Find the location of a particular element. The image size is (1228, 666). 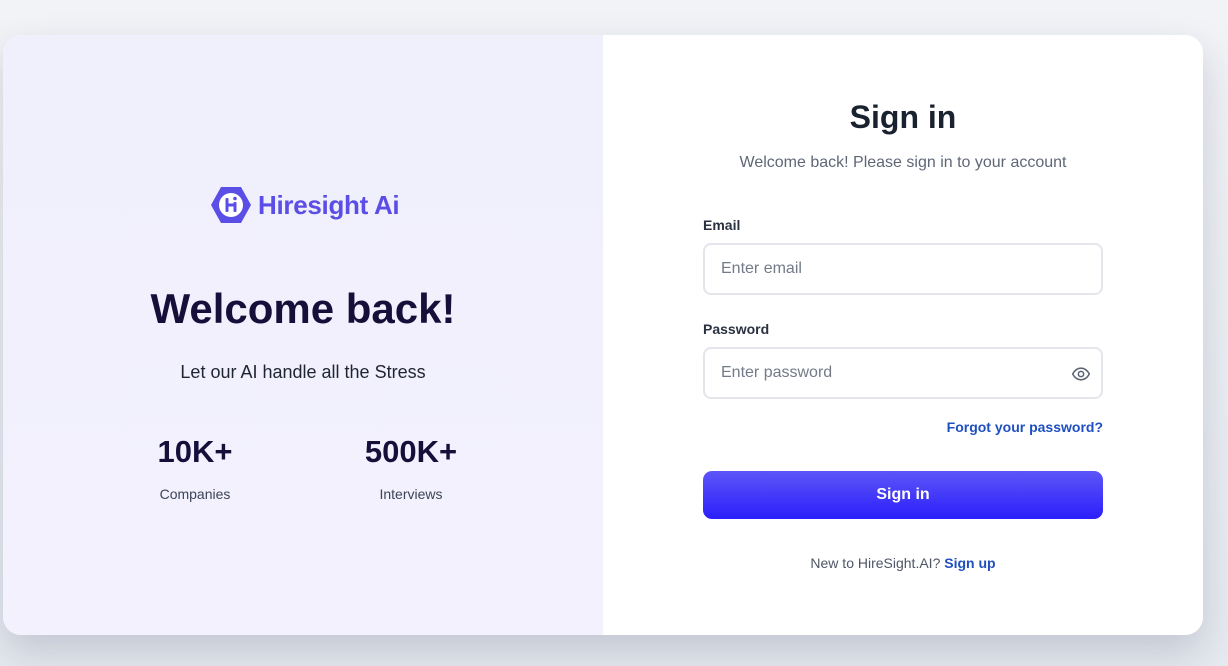

signup-link: Sign up is located at coordinates (969, 563).